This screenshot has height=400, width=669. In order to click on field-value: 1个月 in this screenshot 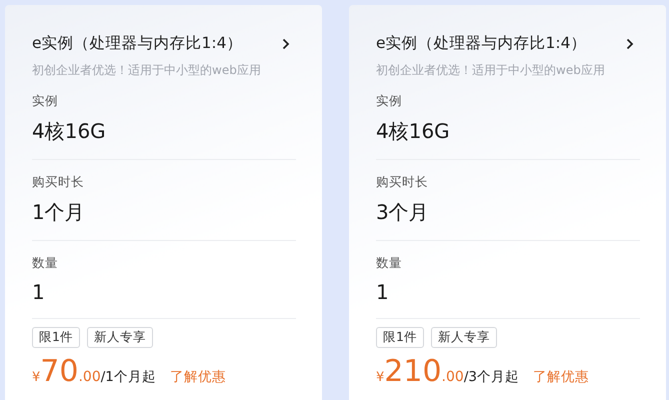, I will do `click(59, 212)`.